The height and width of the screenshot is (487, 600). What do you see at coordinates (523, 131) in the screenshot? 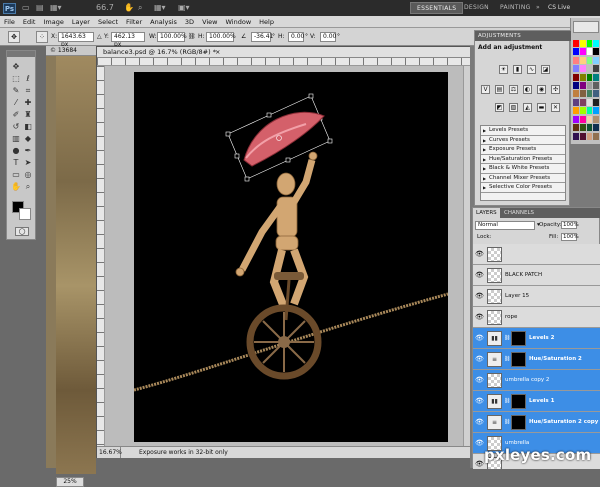
I see `preset-levels: Levels Presets` at bounding box center [523, 131].